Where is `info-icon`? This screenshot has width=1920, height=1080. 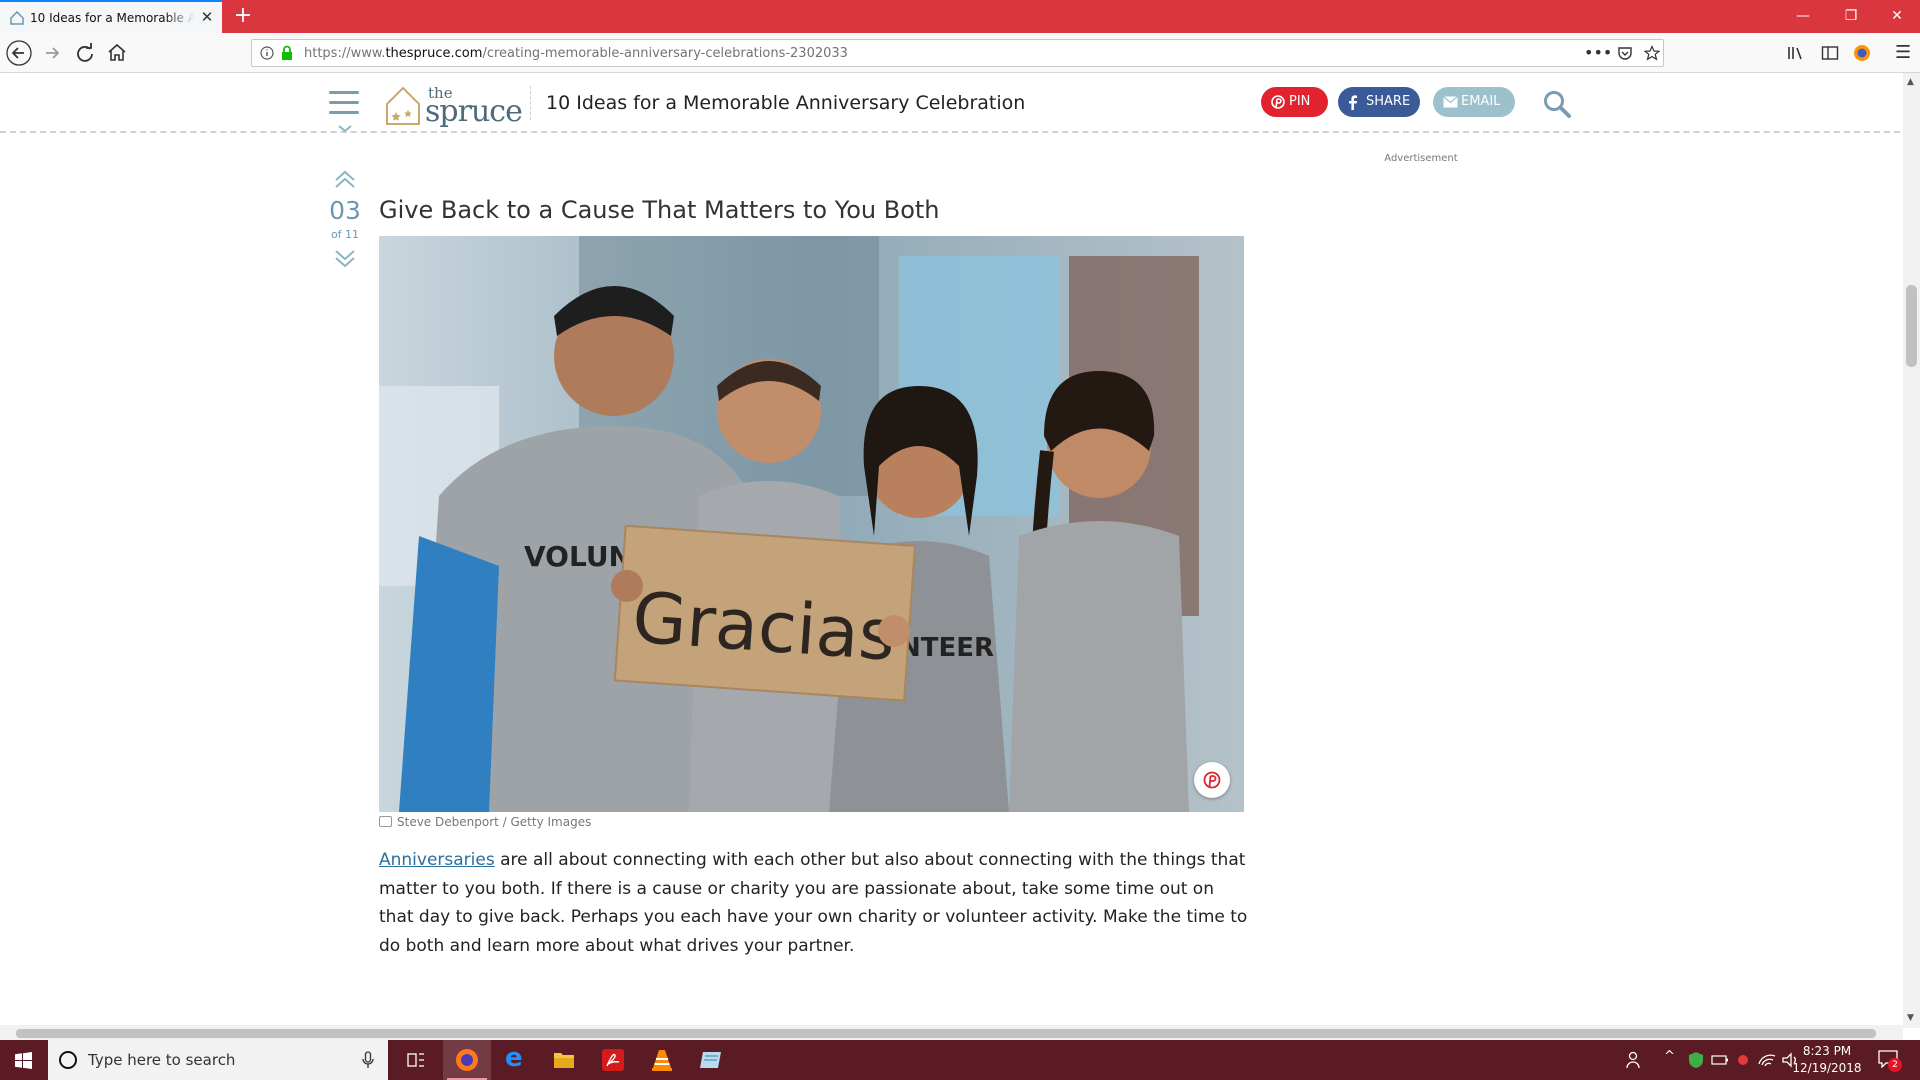
info-icon is located at coordinates (267, 53).